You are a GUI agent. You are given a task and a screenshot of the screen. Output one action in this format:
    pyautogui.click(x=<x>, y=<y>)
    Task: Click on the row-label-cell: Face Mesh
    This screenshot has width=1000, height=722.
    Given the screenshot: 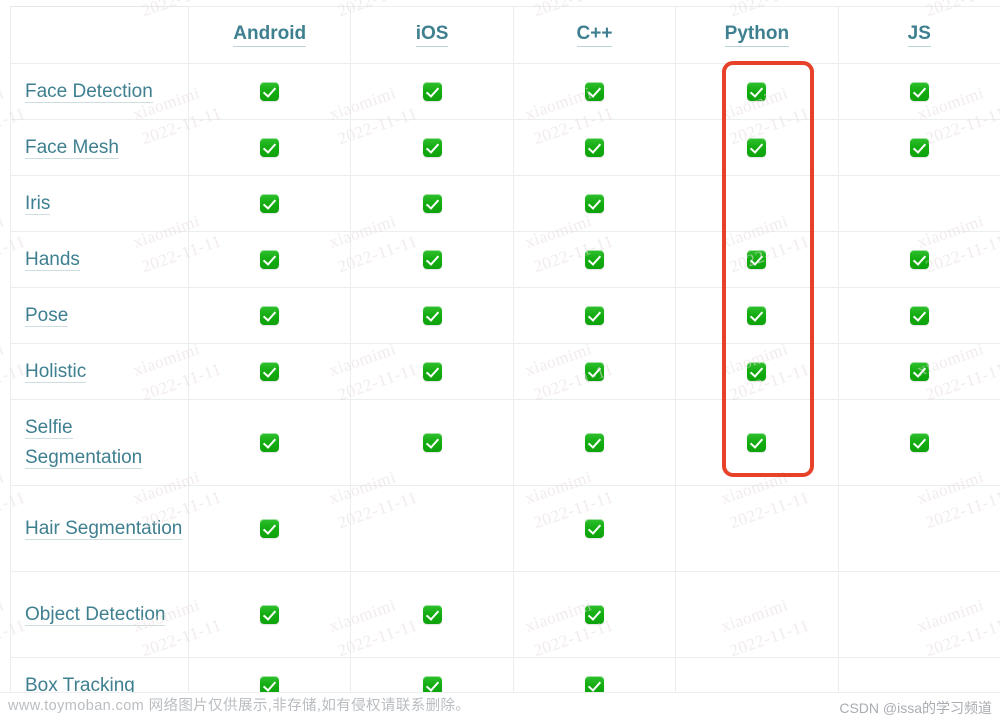 What is the action you would take?
    pyautogui.click(x=99, y=147)
    